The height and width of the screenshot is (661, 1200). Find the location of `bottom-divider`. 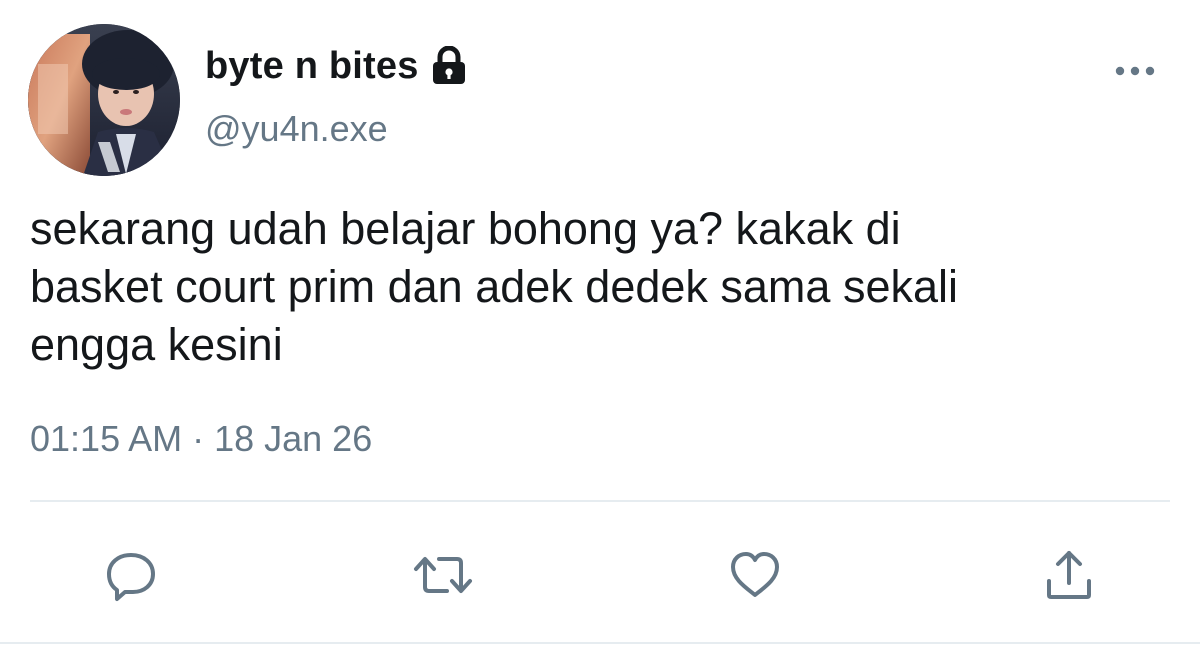

bottom-divider is located at coordinates (600, 643).